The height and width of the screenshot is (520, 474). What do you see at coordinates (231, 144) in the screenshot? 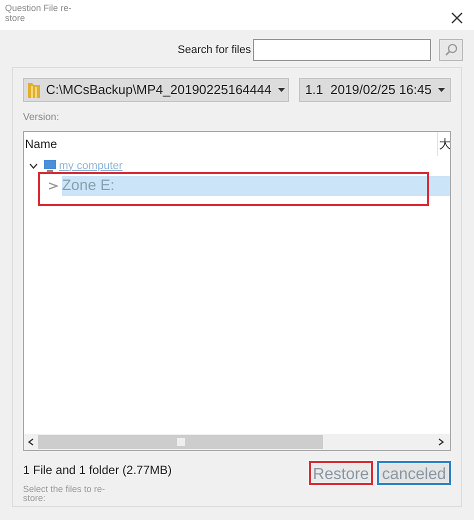
I see `column-header: Name` at bounding box center [231, 144].